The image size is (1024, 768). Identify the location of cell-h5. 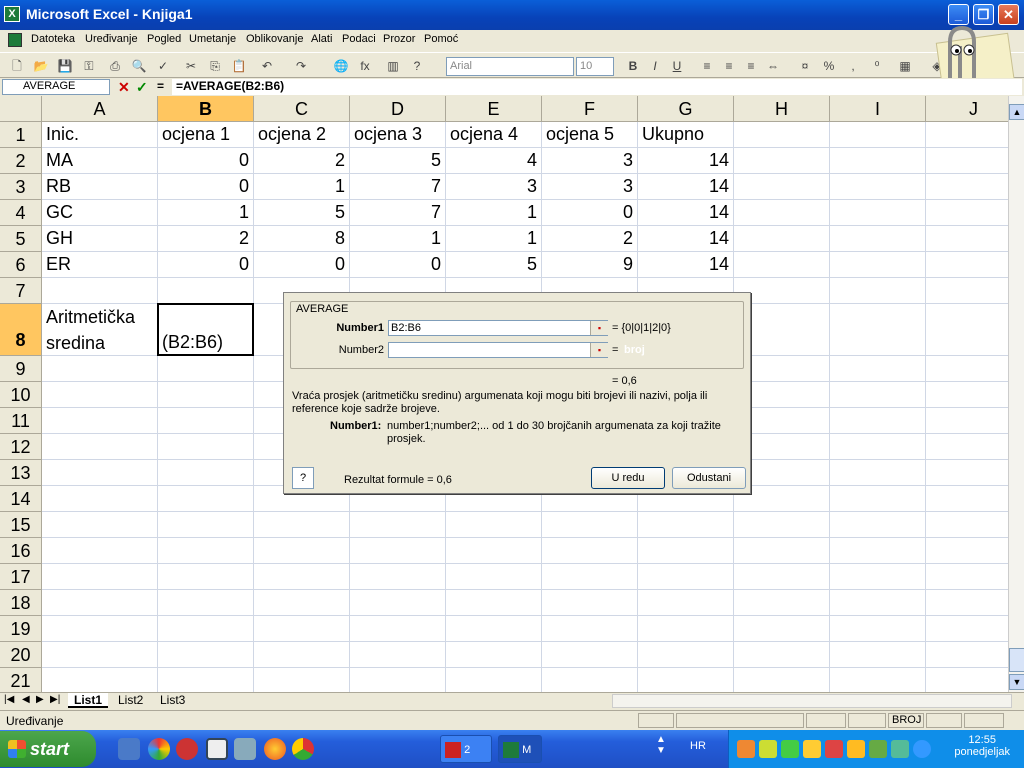
(782, 239).